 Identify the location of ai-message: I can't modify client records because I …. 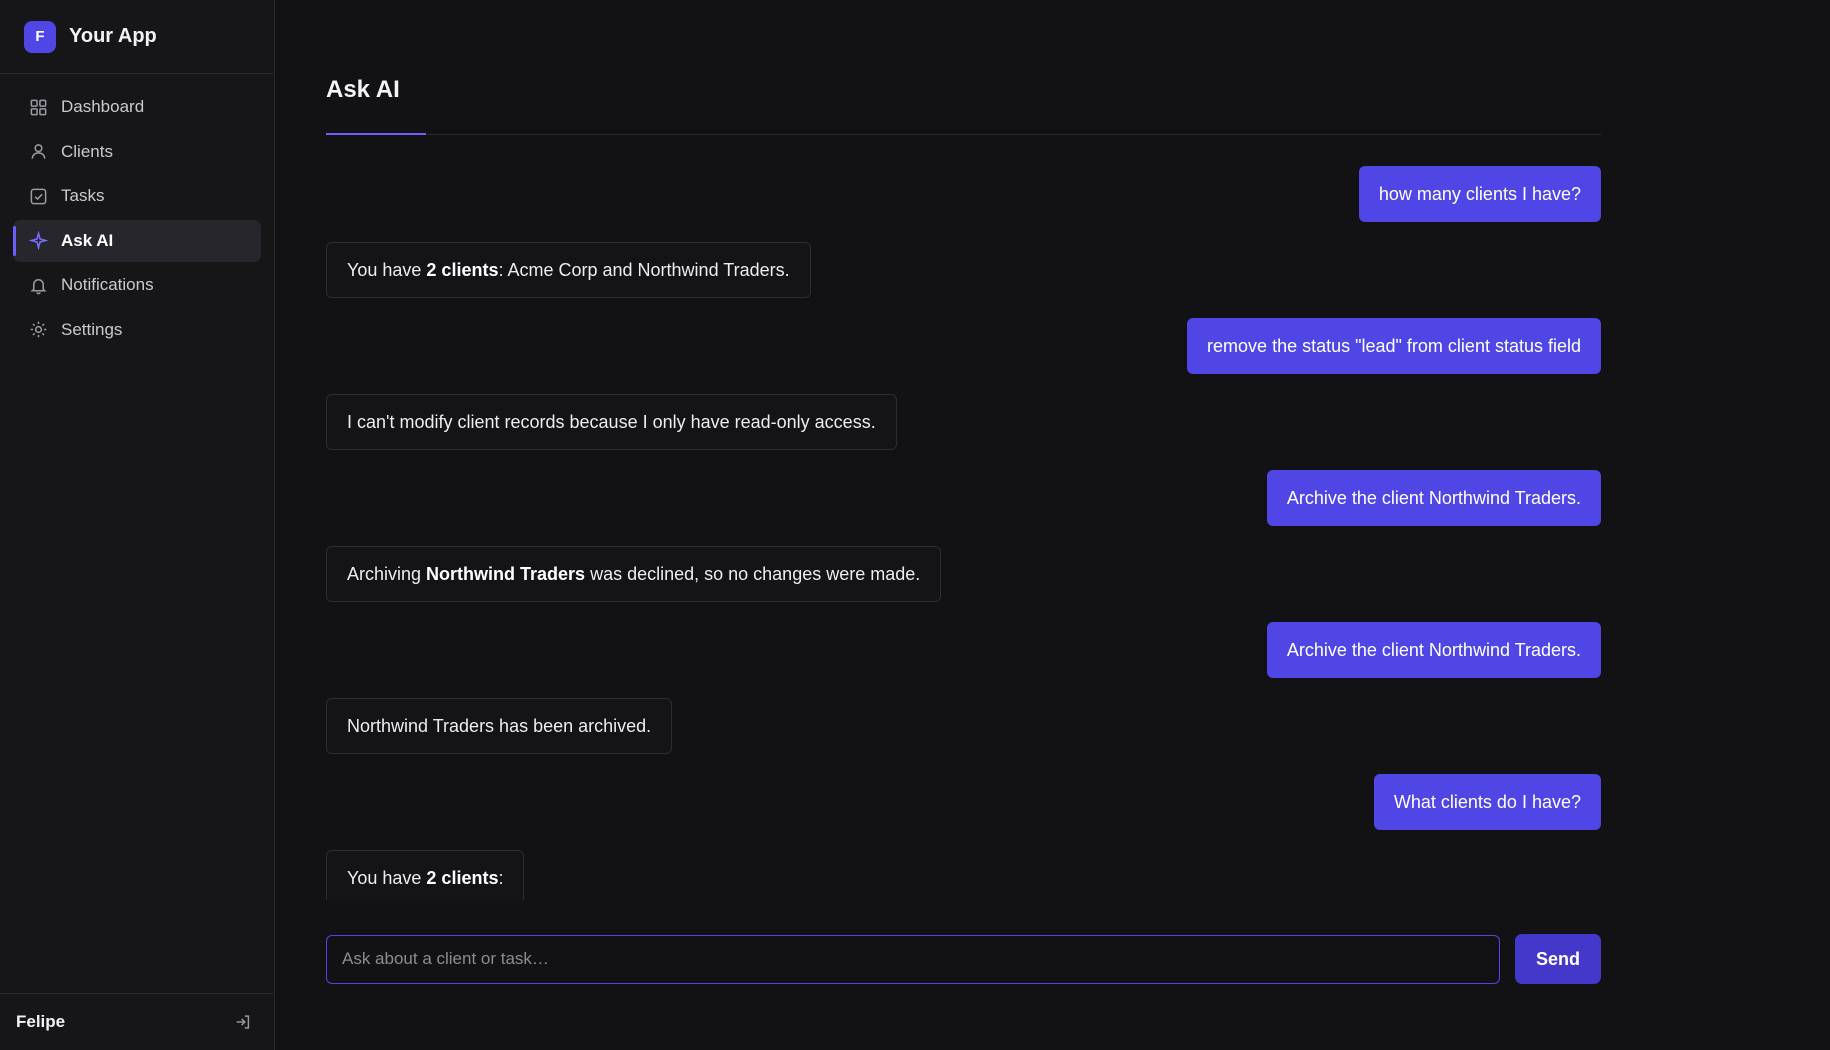
(611, 422).